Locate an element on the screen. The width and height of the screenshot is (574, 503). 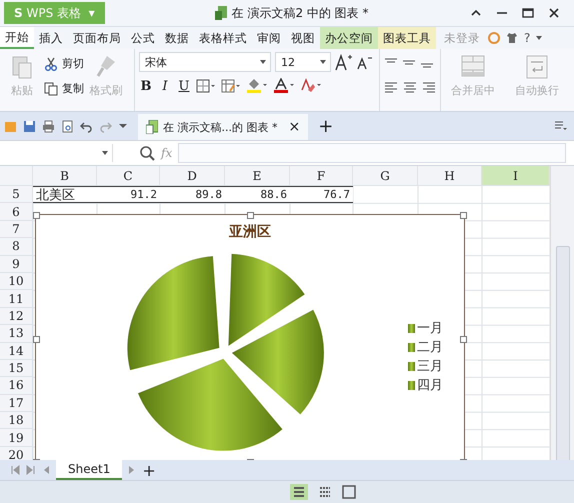
wrap-text-icon is located at coordinates (537, 67).